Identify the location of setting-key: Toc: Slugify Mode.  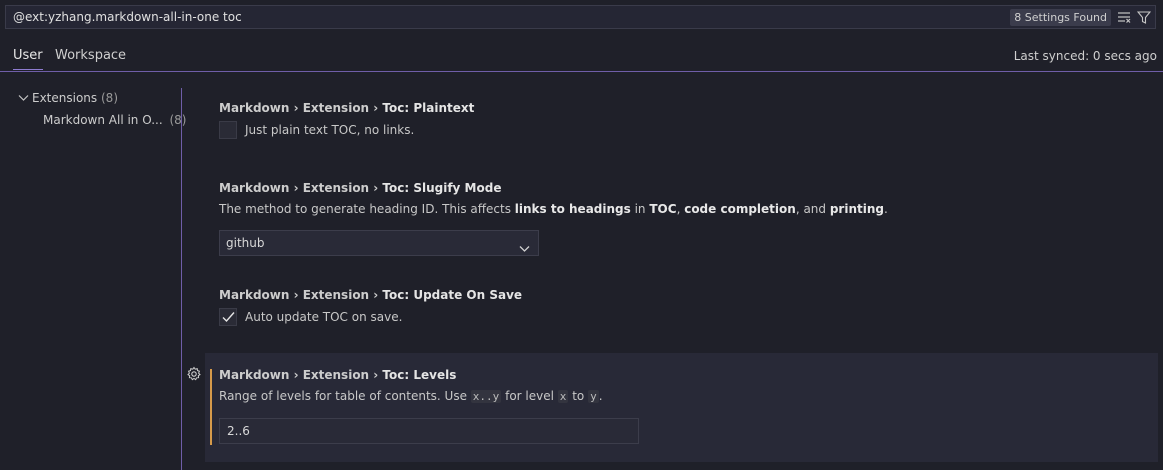
(442, 188).